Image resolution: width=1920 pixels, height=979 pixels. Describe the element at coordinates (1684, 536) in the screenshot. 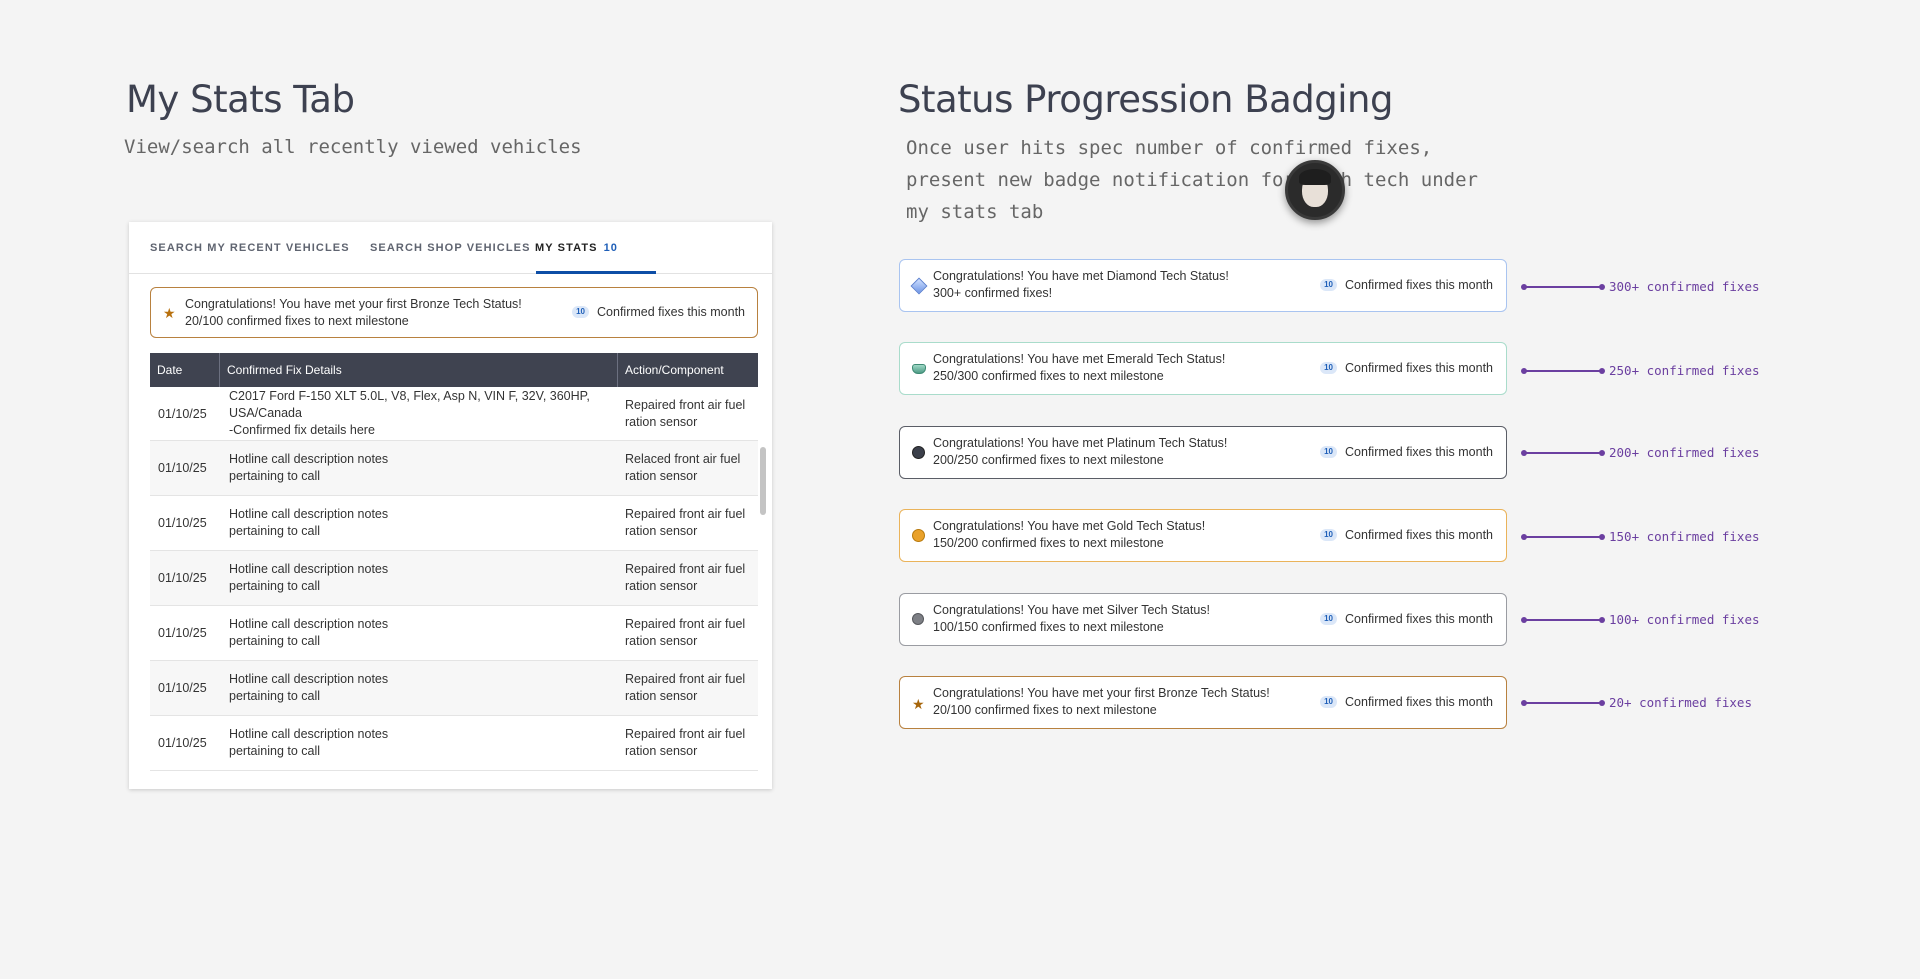

I see `milestone-label-150: 150+ confirmed fixes` at that location.